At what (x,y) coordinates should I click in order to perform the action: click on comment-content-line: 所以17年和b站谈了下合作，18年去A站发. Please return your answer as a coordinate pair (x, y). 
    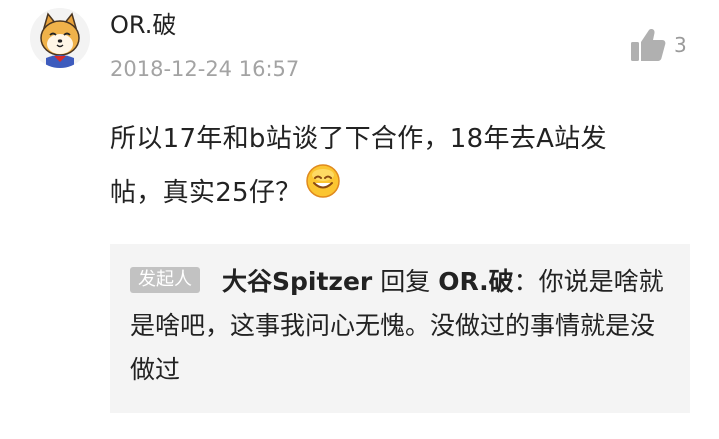
    Looking at the image, I should click on (358, 139).